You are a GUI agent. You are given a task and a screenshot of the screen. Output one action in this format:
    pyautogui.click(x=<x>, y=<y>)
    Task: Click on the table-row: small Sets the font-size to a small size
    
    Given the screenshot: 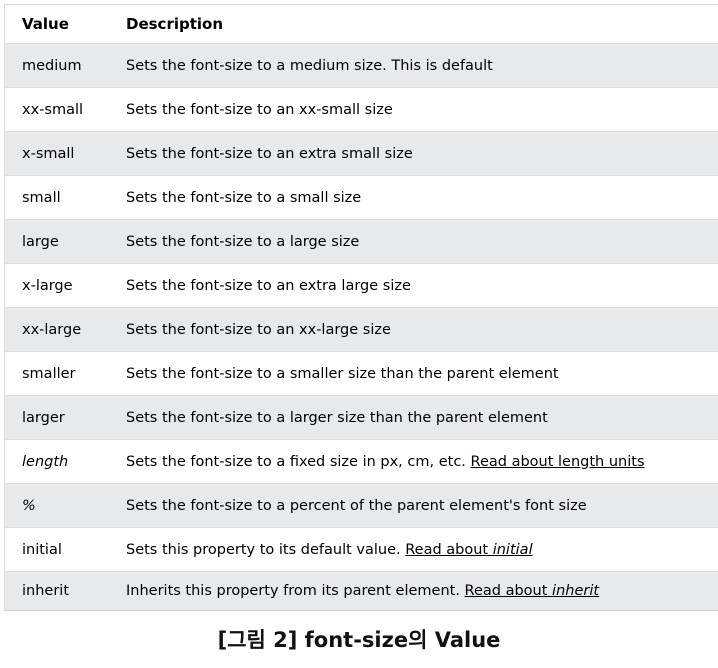 What is the action you would take?
    pyautogui.click(x=361, y=197)
    